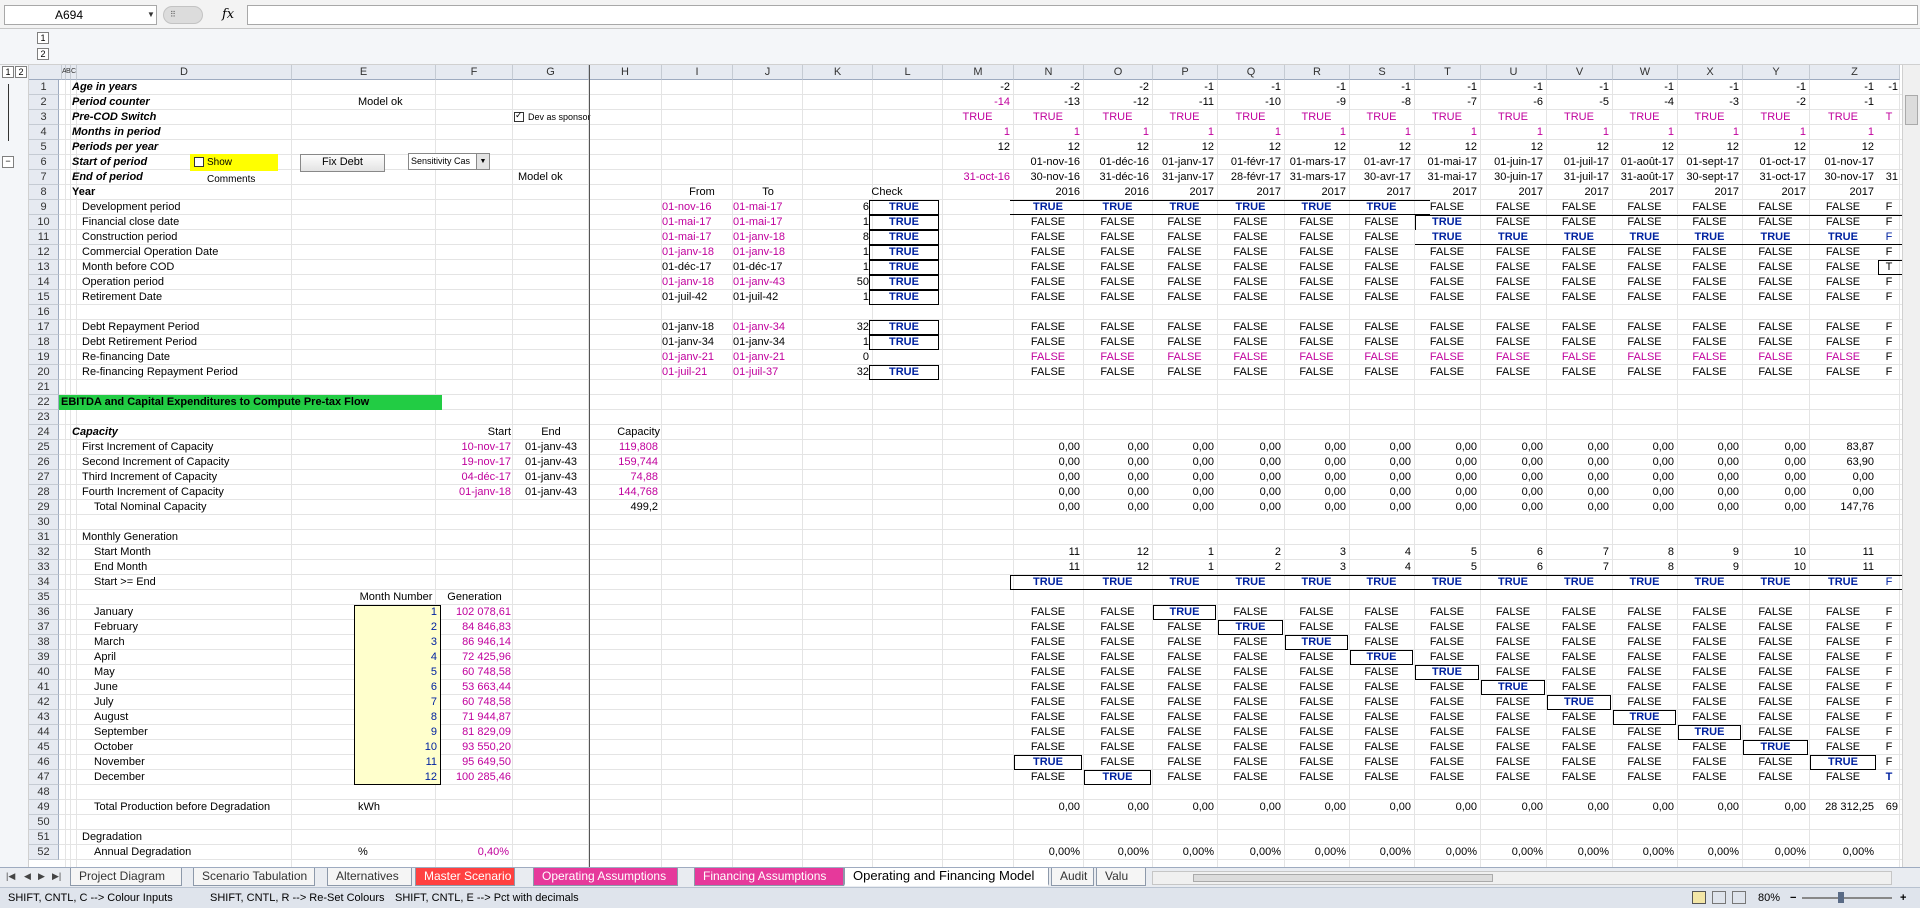 This screenshot has width=1920, height=908. What do you see at coordinates (1710, 72) in the screenshot?
I see `column-header: X` at bounding box center [1710, 72].